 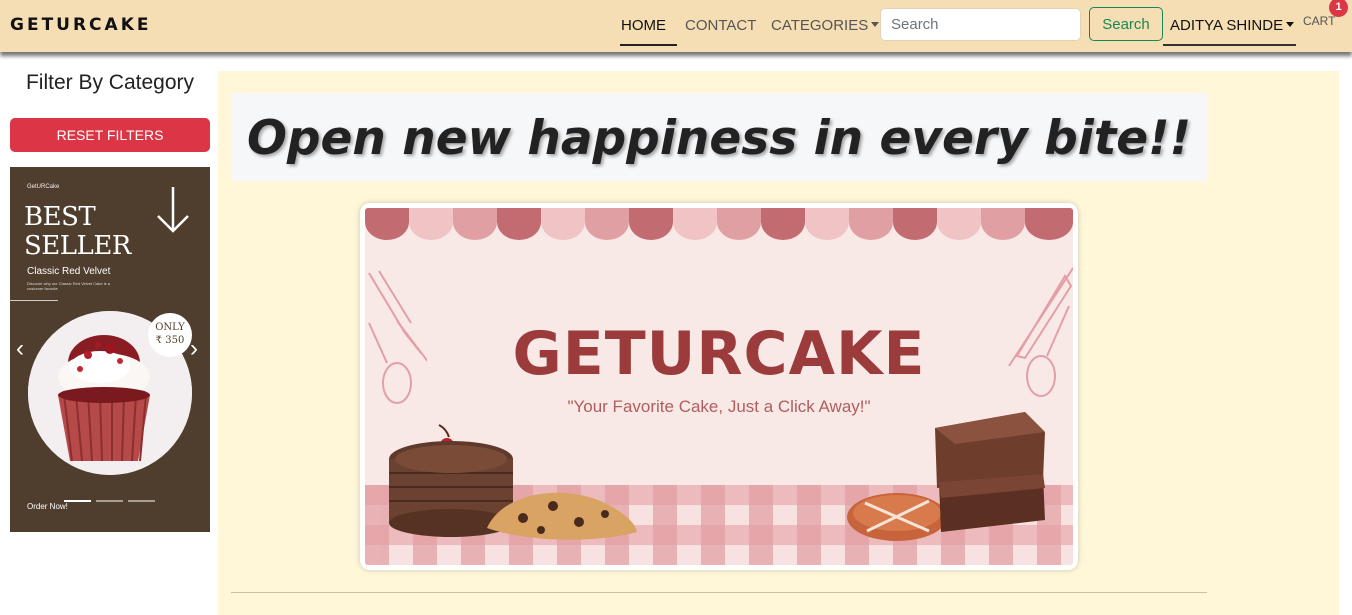 What do you see at coordinates (1338, 8) in the screenshot?
I see `cart-count-badge: 1` at bounding box center [1338, 8].